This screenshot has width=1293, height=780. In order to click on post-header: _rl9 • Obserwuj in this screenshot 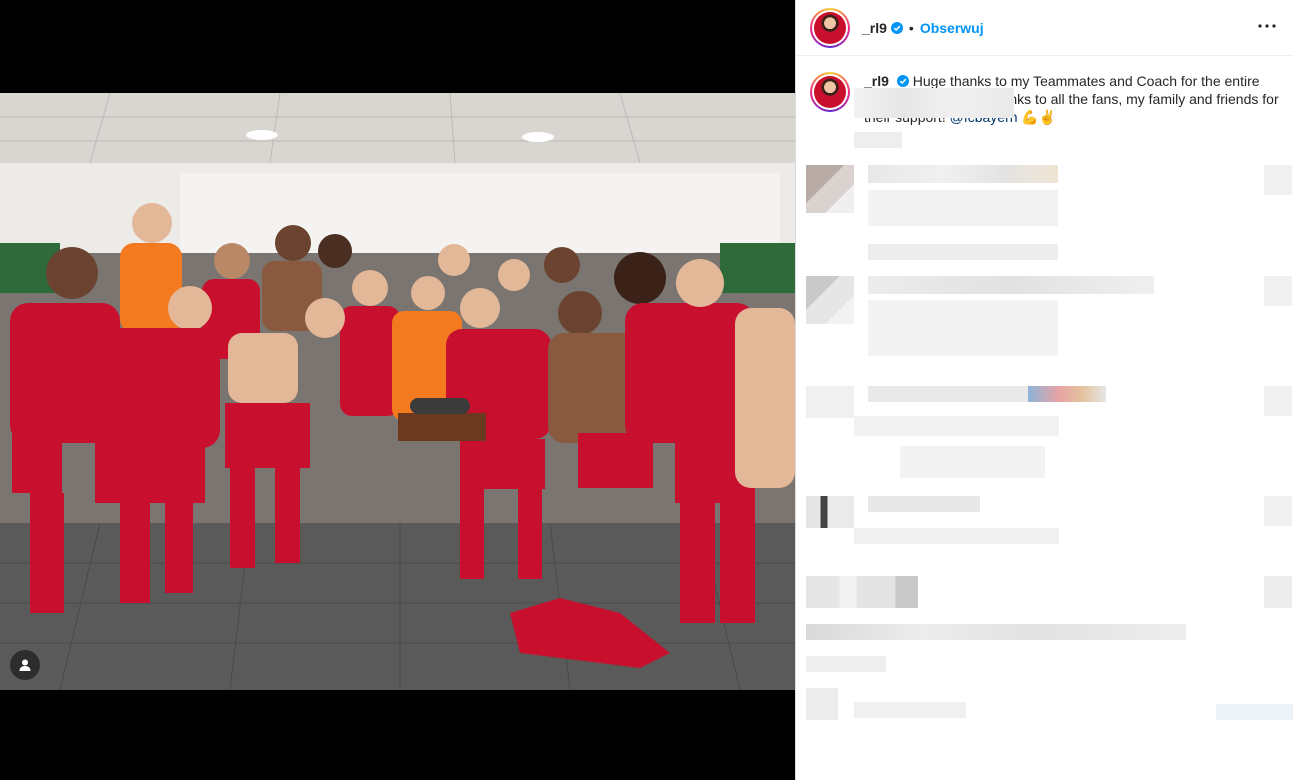, I will do `click(1044, 28)`.